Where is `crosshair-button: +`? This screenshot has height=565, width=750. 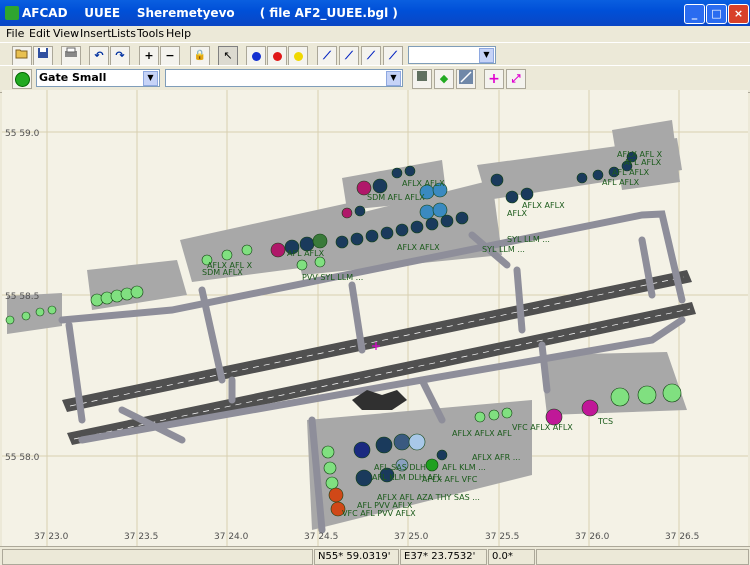
crosshair-button: + is located at coordinates (494, 79).